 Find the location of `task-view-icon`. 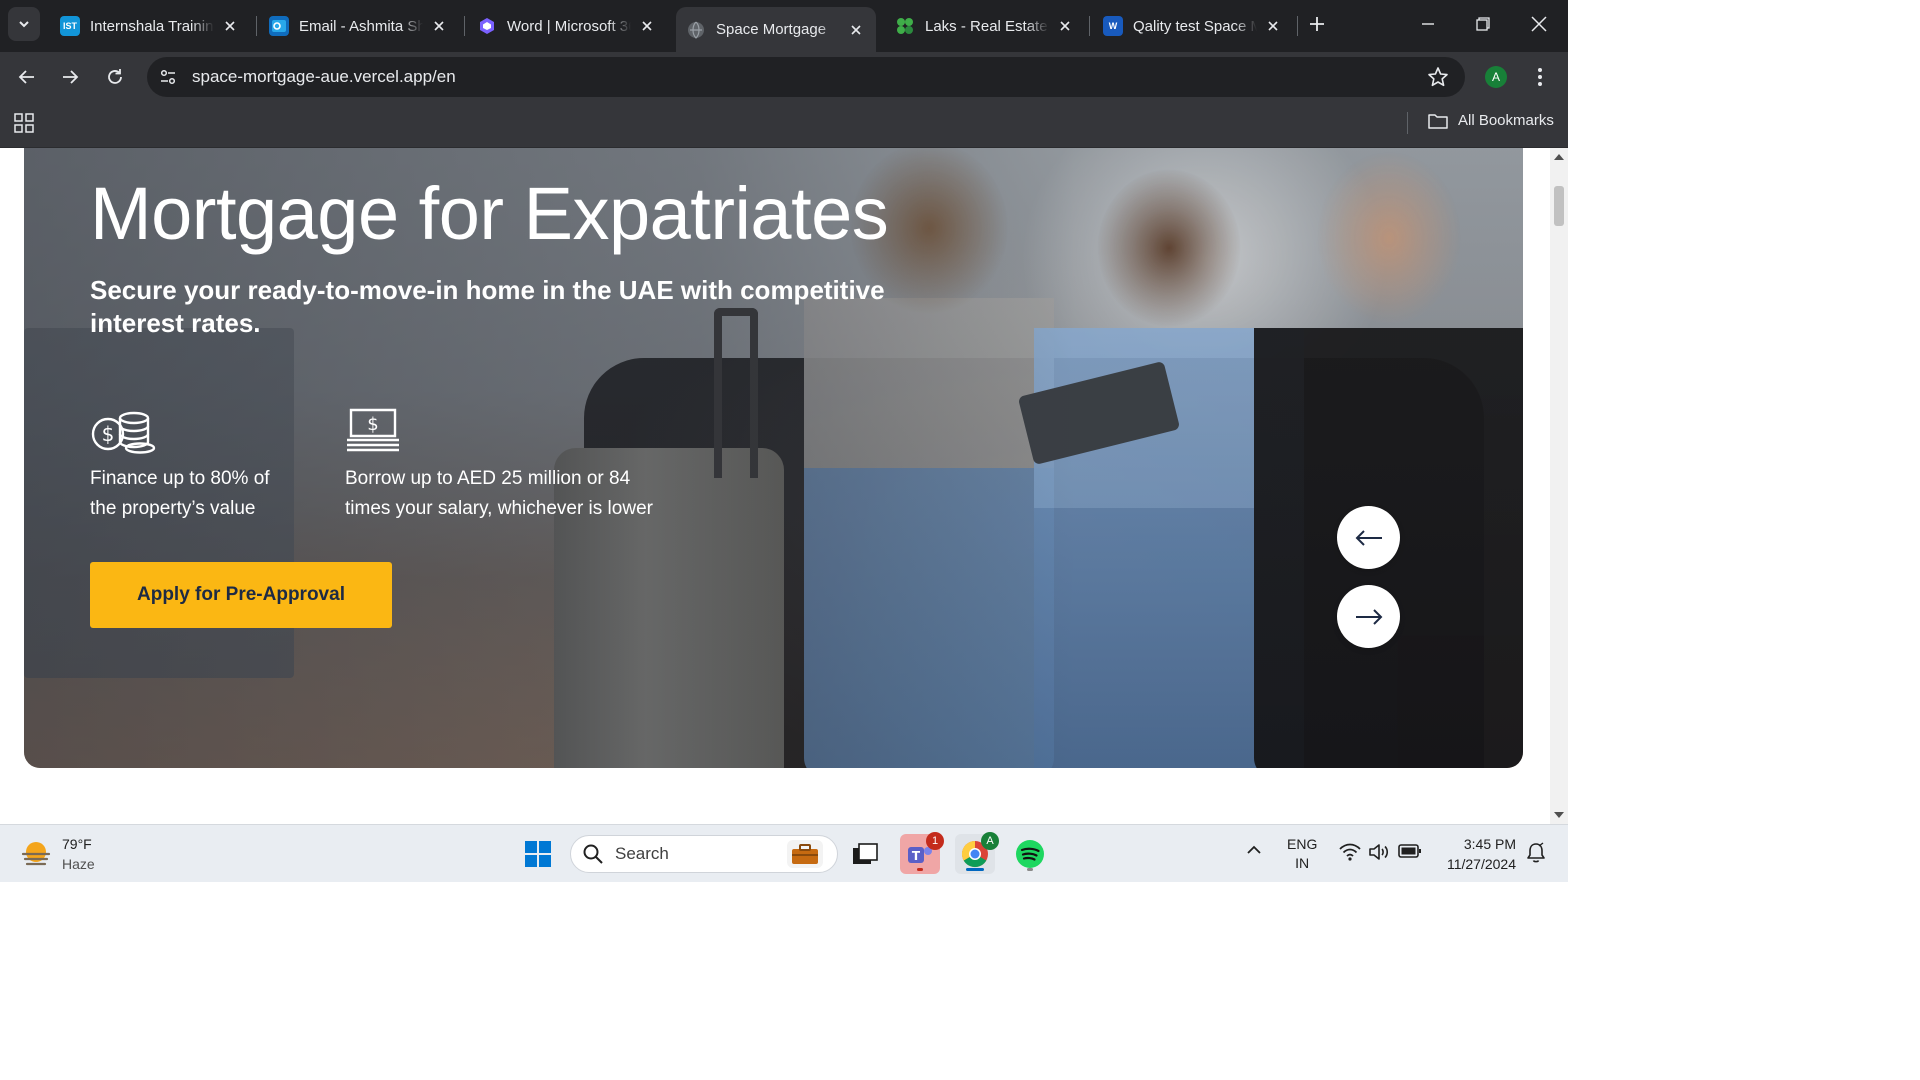

task-view-icon is located at coordinates (865, 853).